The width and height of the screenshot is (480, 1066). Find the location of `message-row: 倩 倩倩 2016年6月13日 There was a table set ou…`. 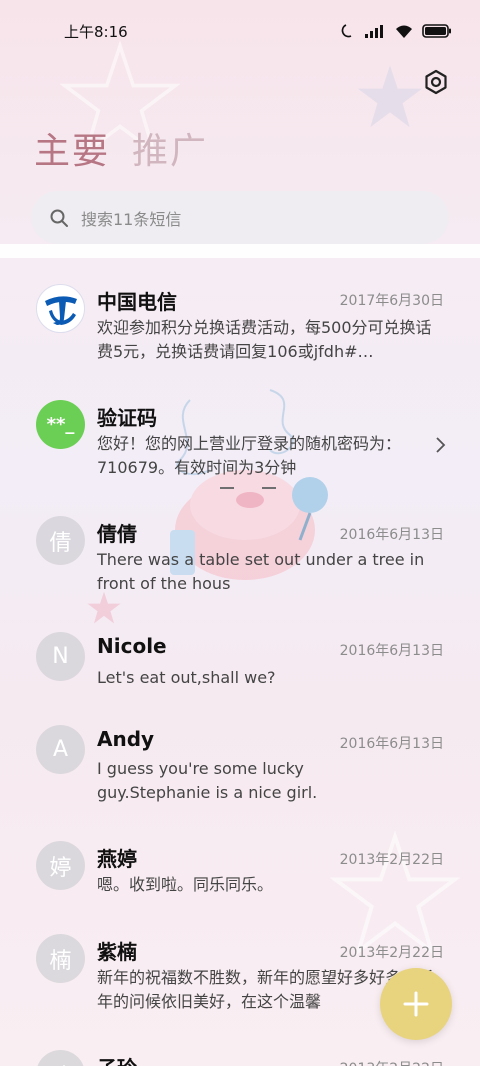

message-row: 倩 倩倩 2016年6月13日 There was a table set ou… is located at coordinates (240, 559).